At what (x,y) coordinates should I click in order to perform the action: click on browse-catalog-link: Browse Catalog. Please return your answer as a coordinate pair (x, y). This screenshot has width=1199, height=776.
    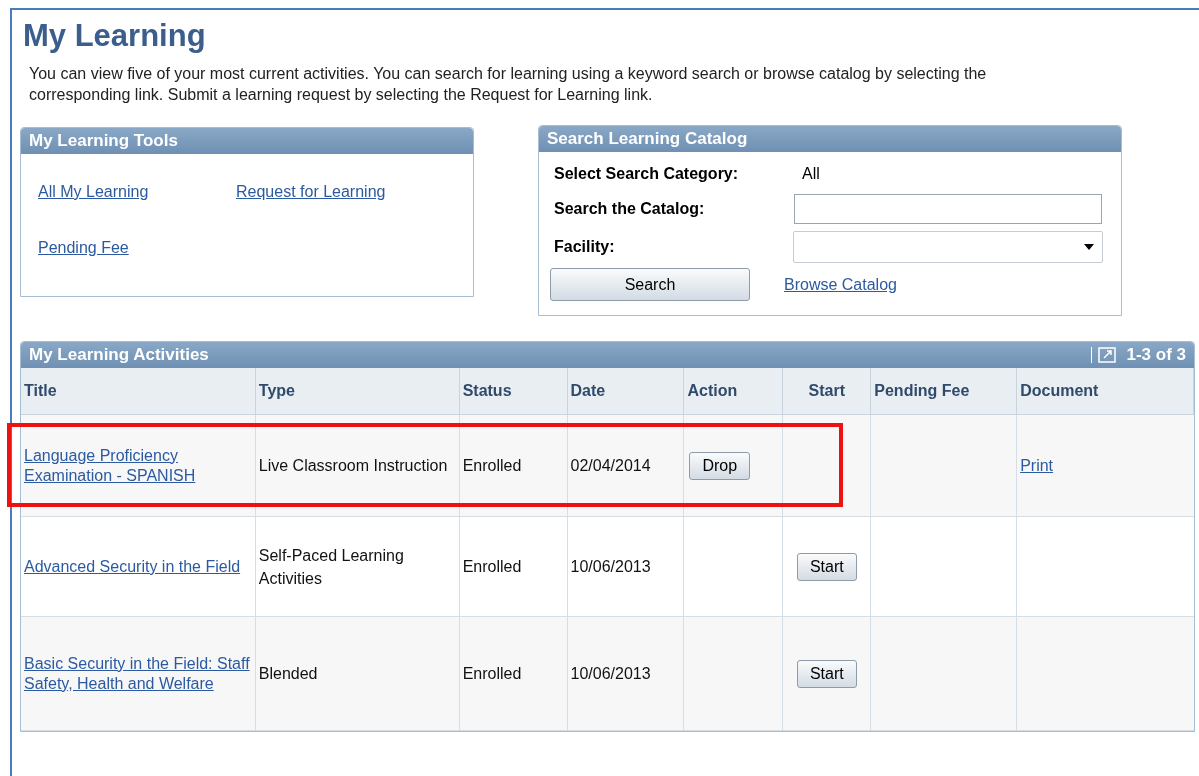
    Looking at the image, I should click on (840, 284).